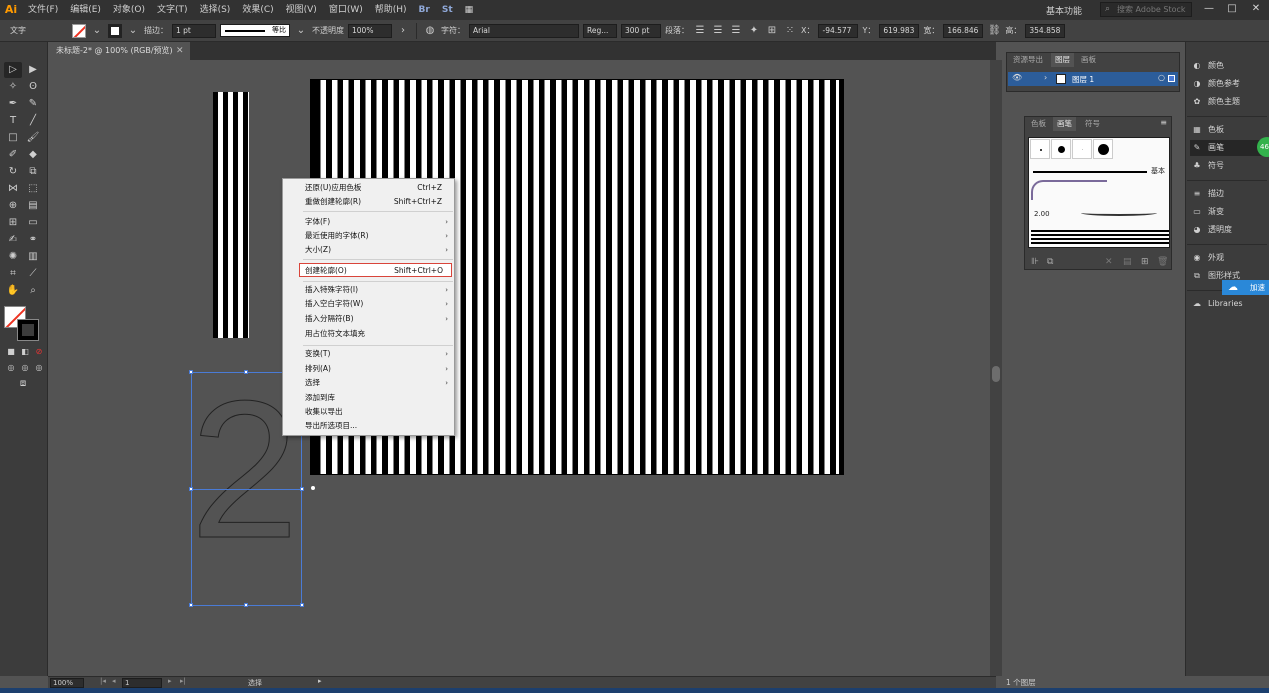 The height and width of the screenshot is (693, 1269). Describe the element at coordinates (1064, 10) in the screenshot. I see `workspace-switcher: 基本功能` at that location.